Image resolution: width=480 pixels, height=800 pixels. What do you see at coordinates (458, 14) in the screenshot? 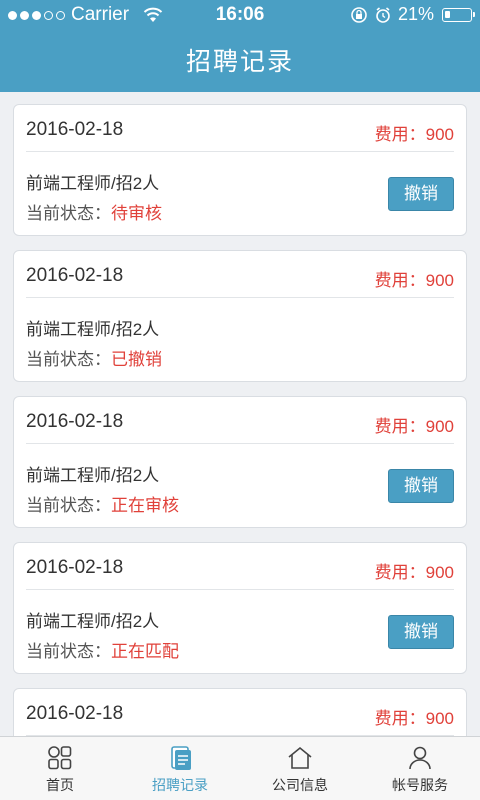
I see `battery-icon` at bounding box center [458, 14].